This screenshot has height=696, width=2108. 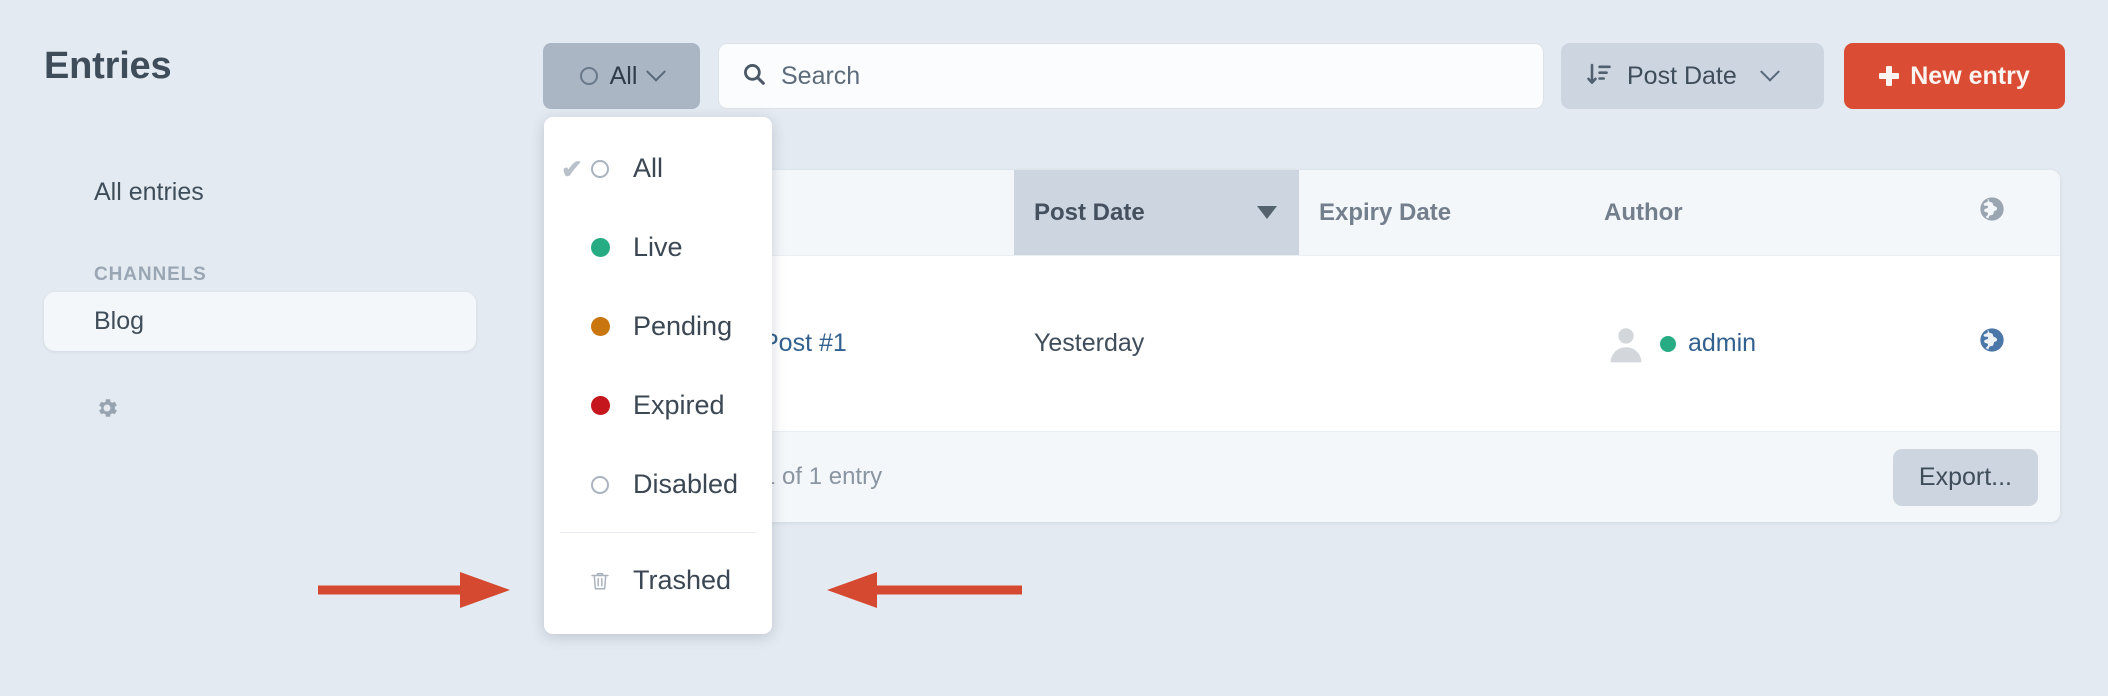 I want to click on status-dot-expired-icon, so click(x=600, y=405).